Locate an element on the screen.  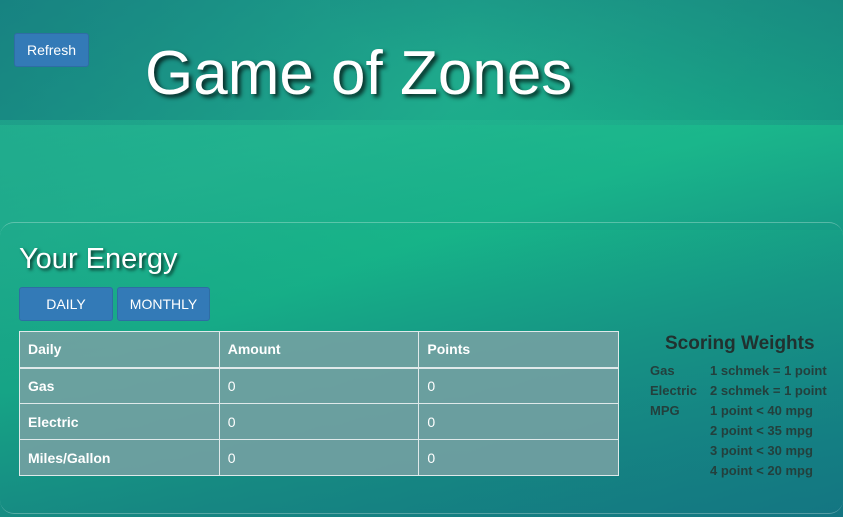
scoring-row: 4 point < 20 mpg is located at coordinates (745, 471).